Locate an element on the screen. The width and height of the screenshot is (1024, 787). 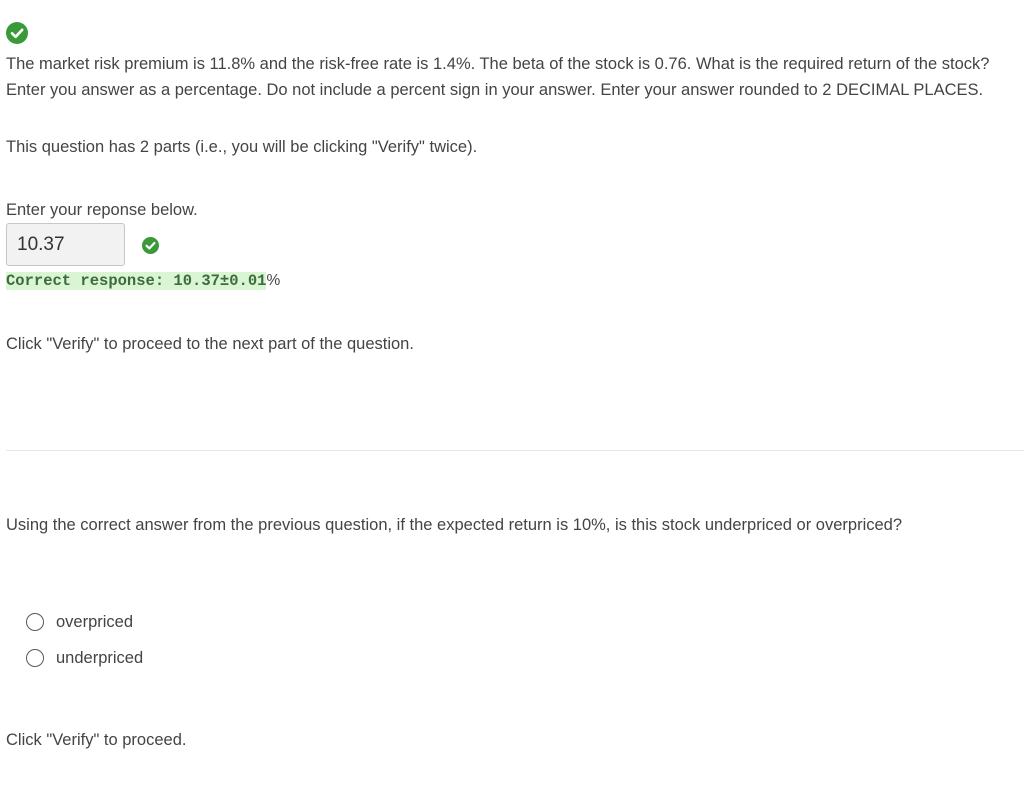
verify-instruction-part2: Click "Verify" to proceed. is located at coordinates (96, 740).